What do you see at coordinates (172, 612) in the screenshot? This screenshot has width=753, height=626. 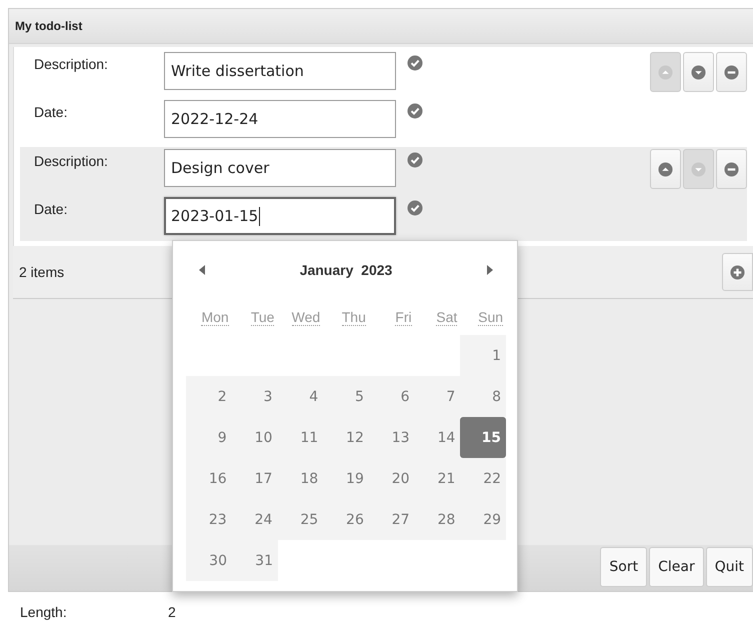 I see `status-value: 2` at bounding box center [172, 612].